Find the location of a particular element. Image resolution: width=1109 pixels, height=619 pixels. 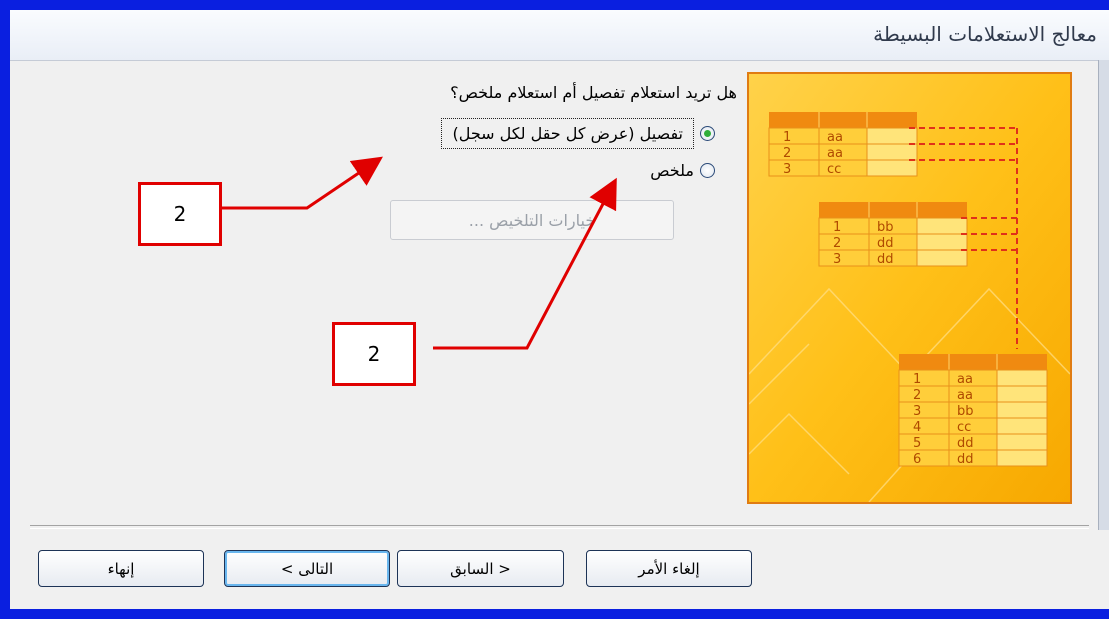

annotation-callout-1: 2 is located at coordinates (180, 214).